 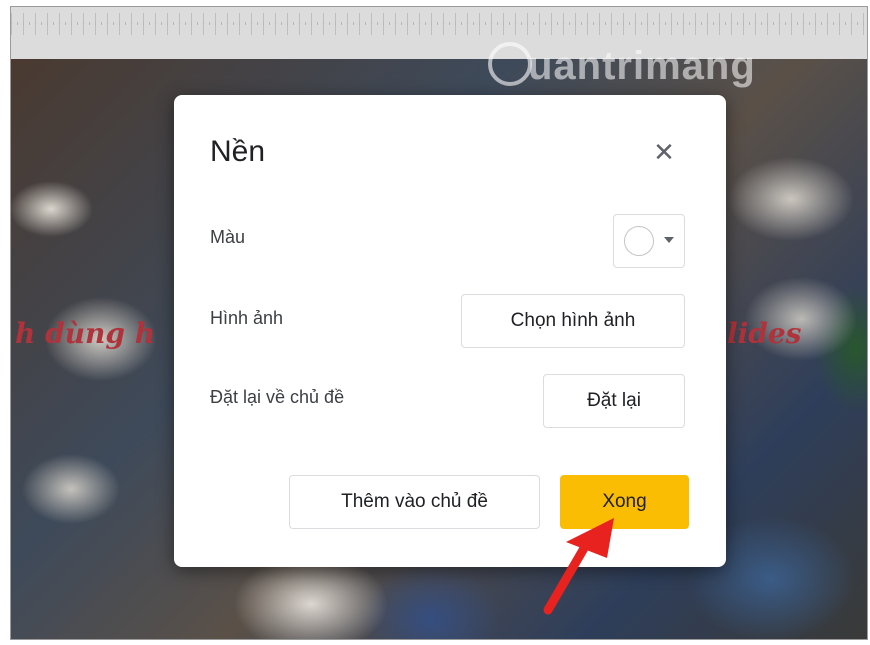 What do you see at coordinates (639, 241) in the screenshot?
I see `color-swatch` at bounding box center [639, 241].